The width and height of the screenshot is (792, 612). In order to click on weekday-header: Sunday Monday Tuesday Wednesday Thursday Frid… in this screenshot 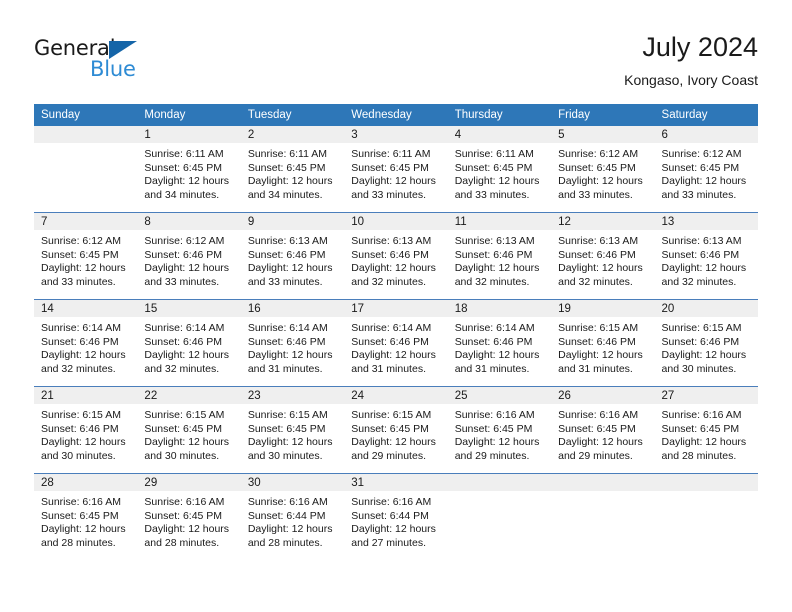, I will do `click(396, 115)`.